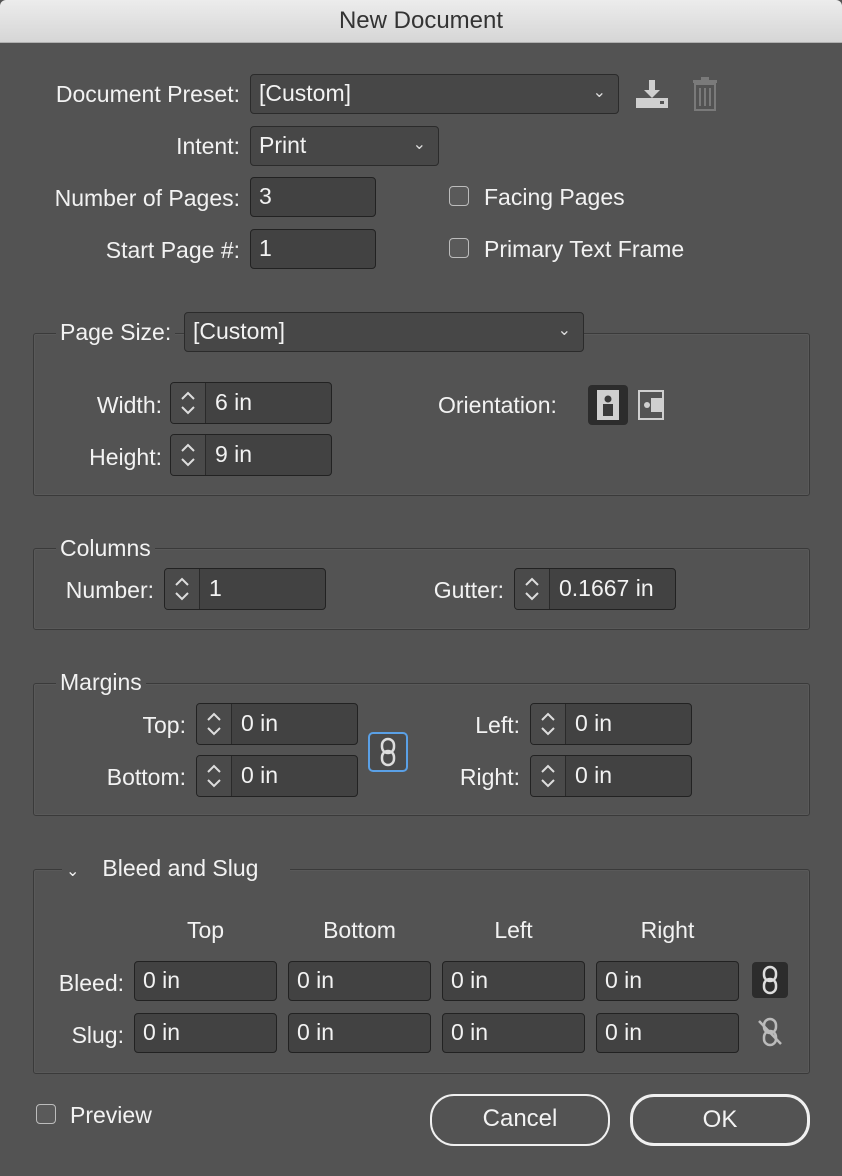 This screenshot has height=1176, width=842. Describe the element at coordinates (667, 930) in the screenshot. I see `bleed-header-right: Right` at that location.